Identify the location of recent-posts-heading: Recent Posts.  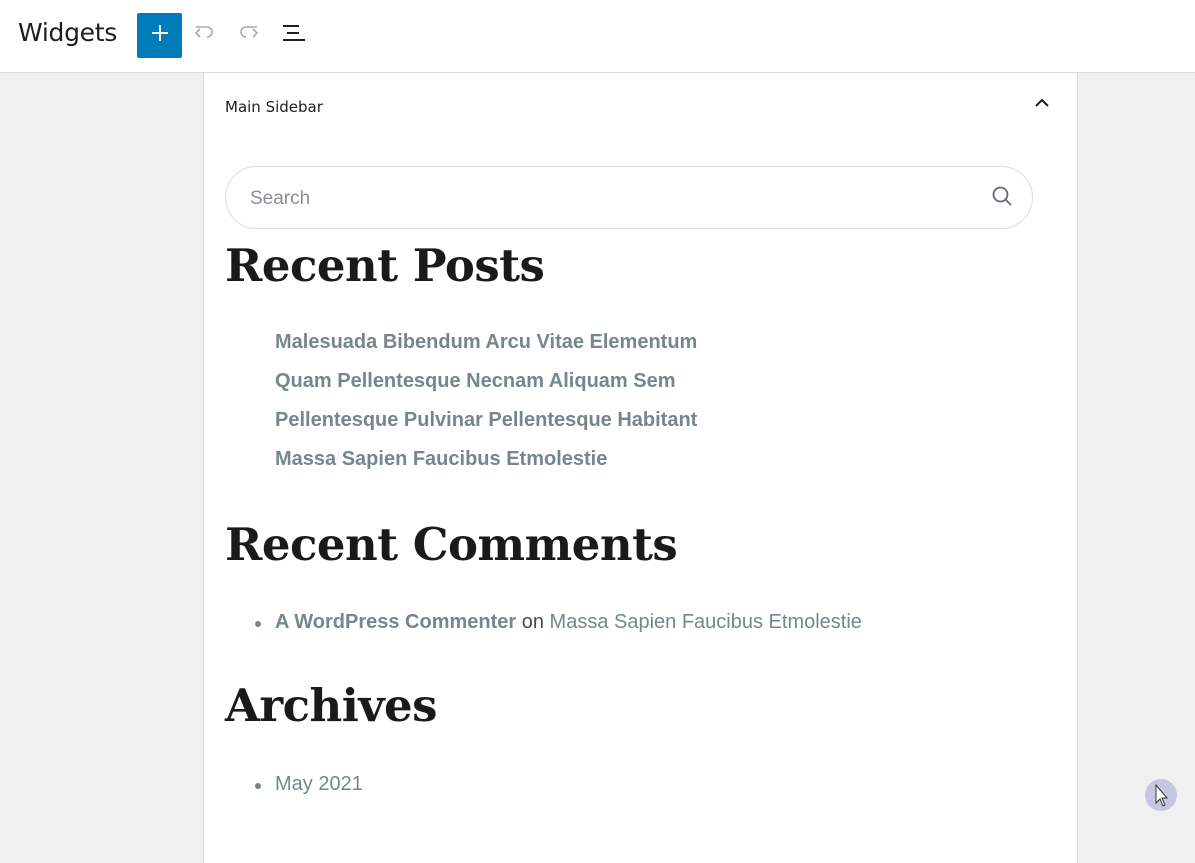
(385, 265).